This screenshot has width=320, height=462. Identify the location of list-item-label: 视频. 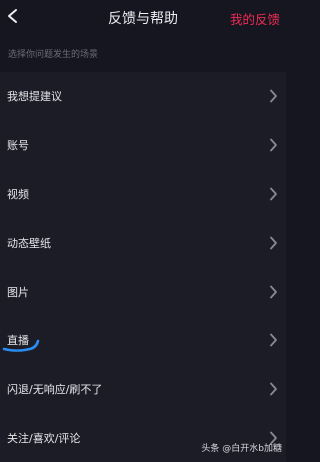
(18, 194).